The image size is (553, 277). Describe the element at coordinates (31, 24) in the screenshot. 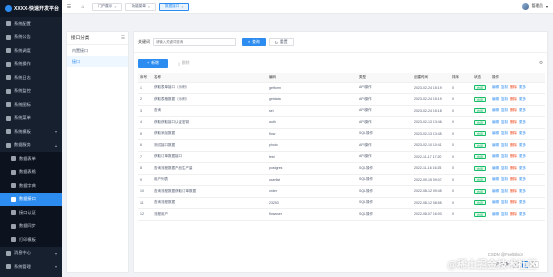

I see `sidebar-item-config: 系统配置` at that location.